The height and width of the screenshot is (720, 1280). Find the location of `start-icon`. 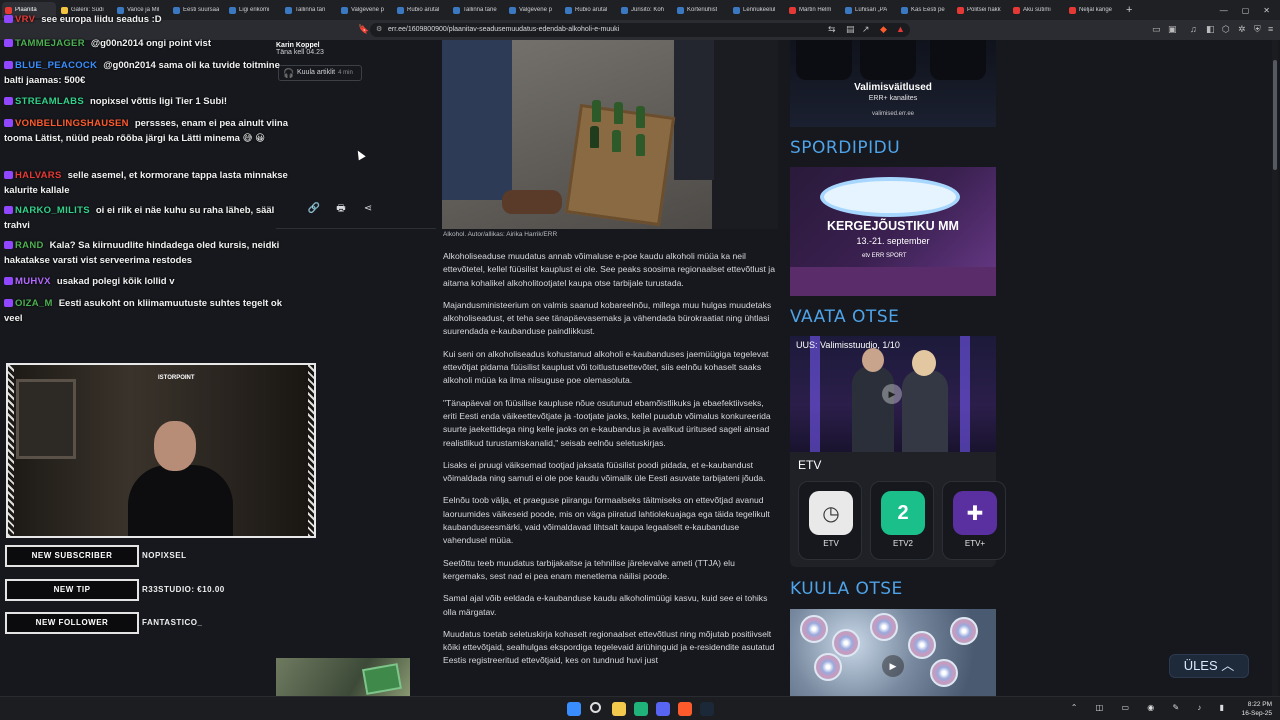

start-icon is located at coordinates (574, 709).